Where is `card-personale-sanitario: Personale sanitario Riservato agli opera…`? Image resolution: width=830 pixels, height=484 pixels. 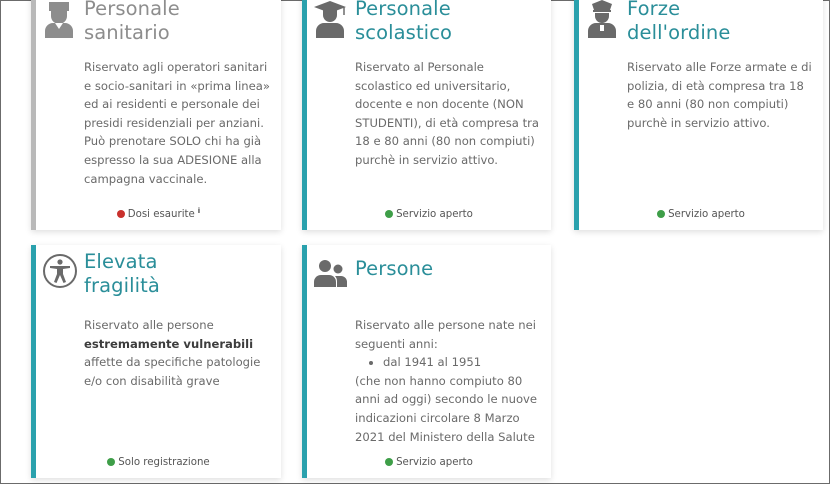
card-personale-sanitario: Personale sanitario Riservato agli opera… is located at coordinates (156, 115).